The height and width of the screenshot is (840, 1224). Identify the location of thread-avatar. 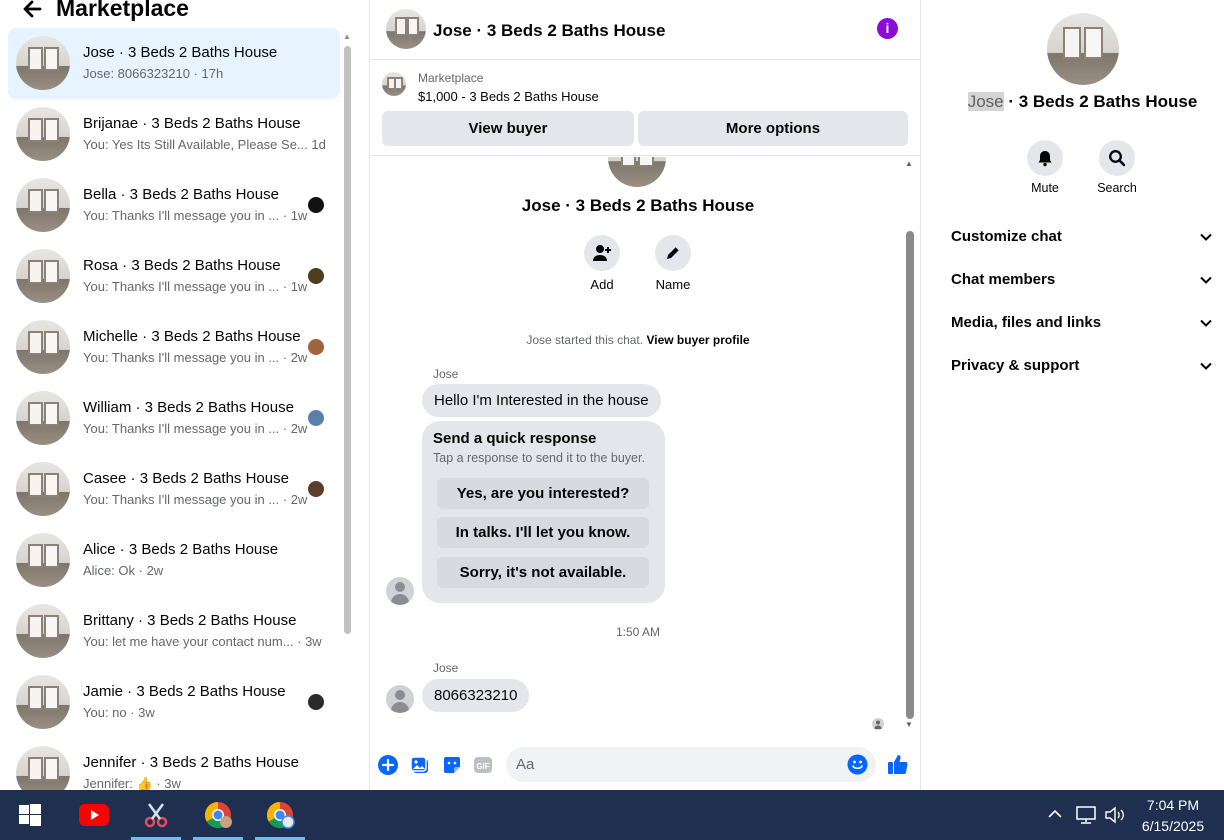
(637, 172).